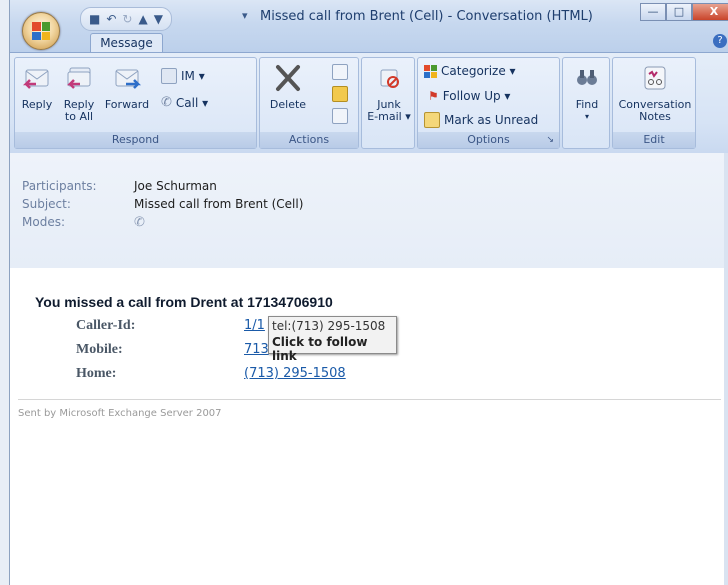 This screenshot has height=585, width=728. What do you see at coordinates (128, 79) in the screenshot?
I see `forward-icon` at bounding box center [128, 79].